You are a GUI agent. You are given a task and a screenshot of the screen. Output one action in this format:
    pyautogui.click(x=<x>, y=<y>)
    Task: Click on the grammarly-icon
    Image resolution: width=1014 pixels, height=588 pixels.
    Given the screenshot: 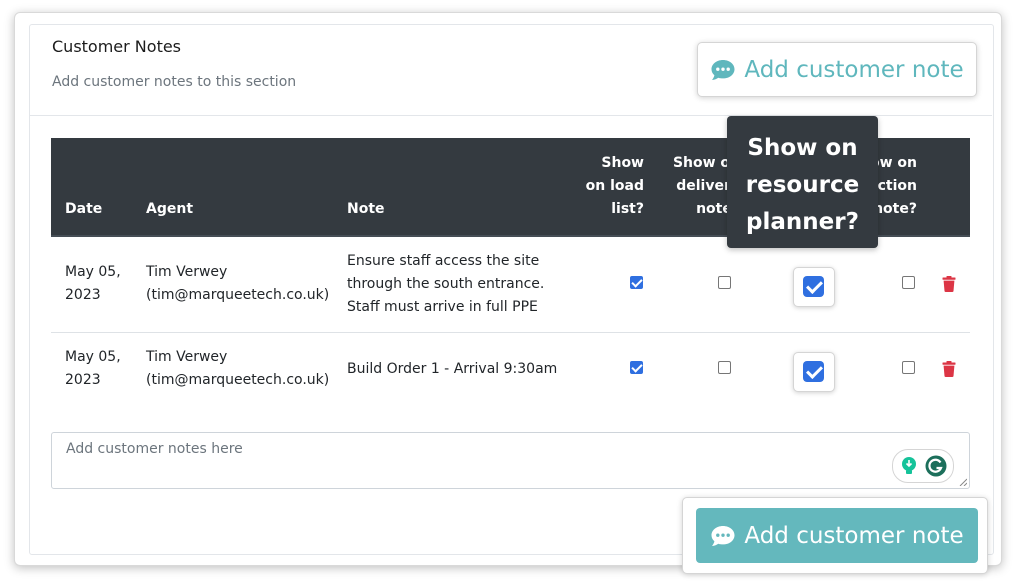 What is the action you would take?
    pyautogui.click(x=936, y=466)
    